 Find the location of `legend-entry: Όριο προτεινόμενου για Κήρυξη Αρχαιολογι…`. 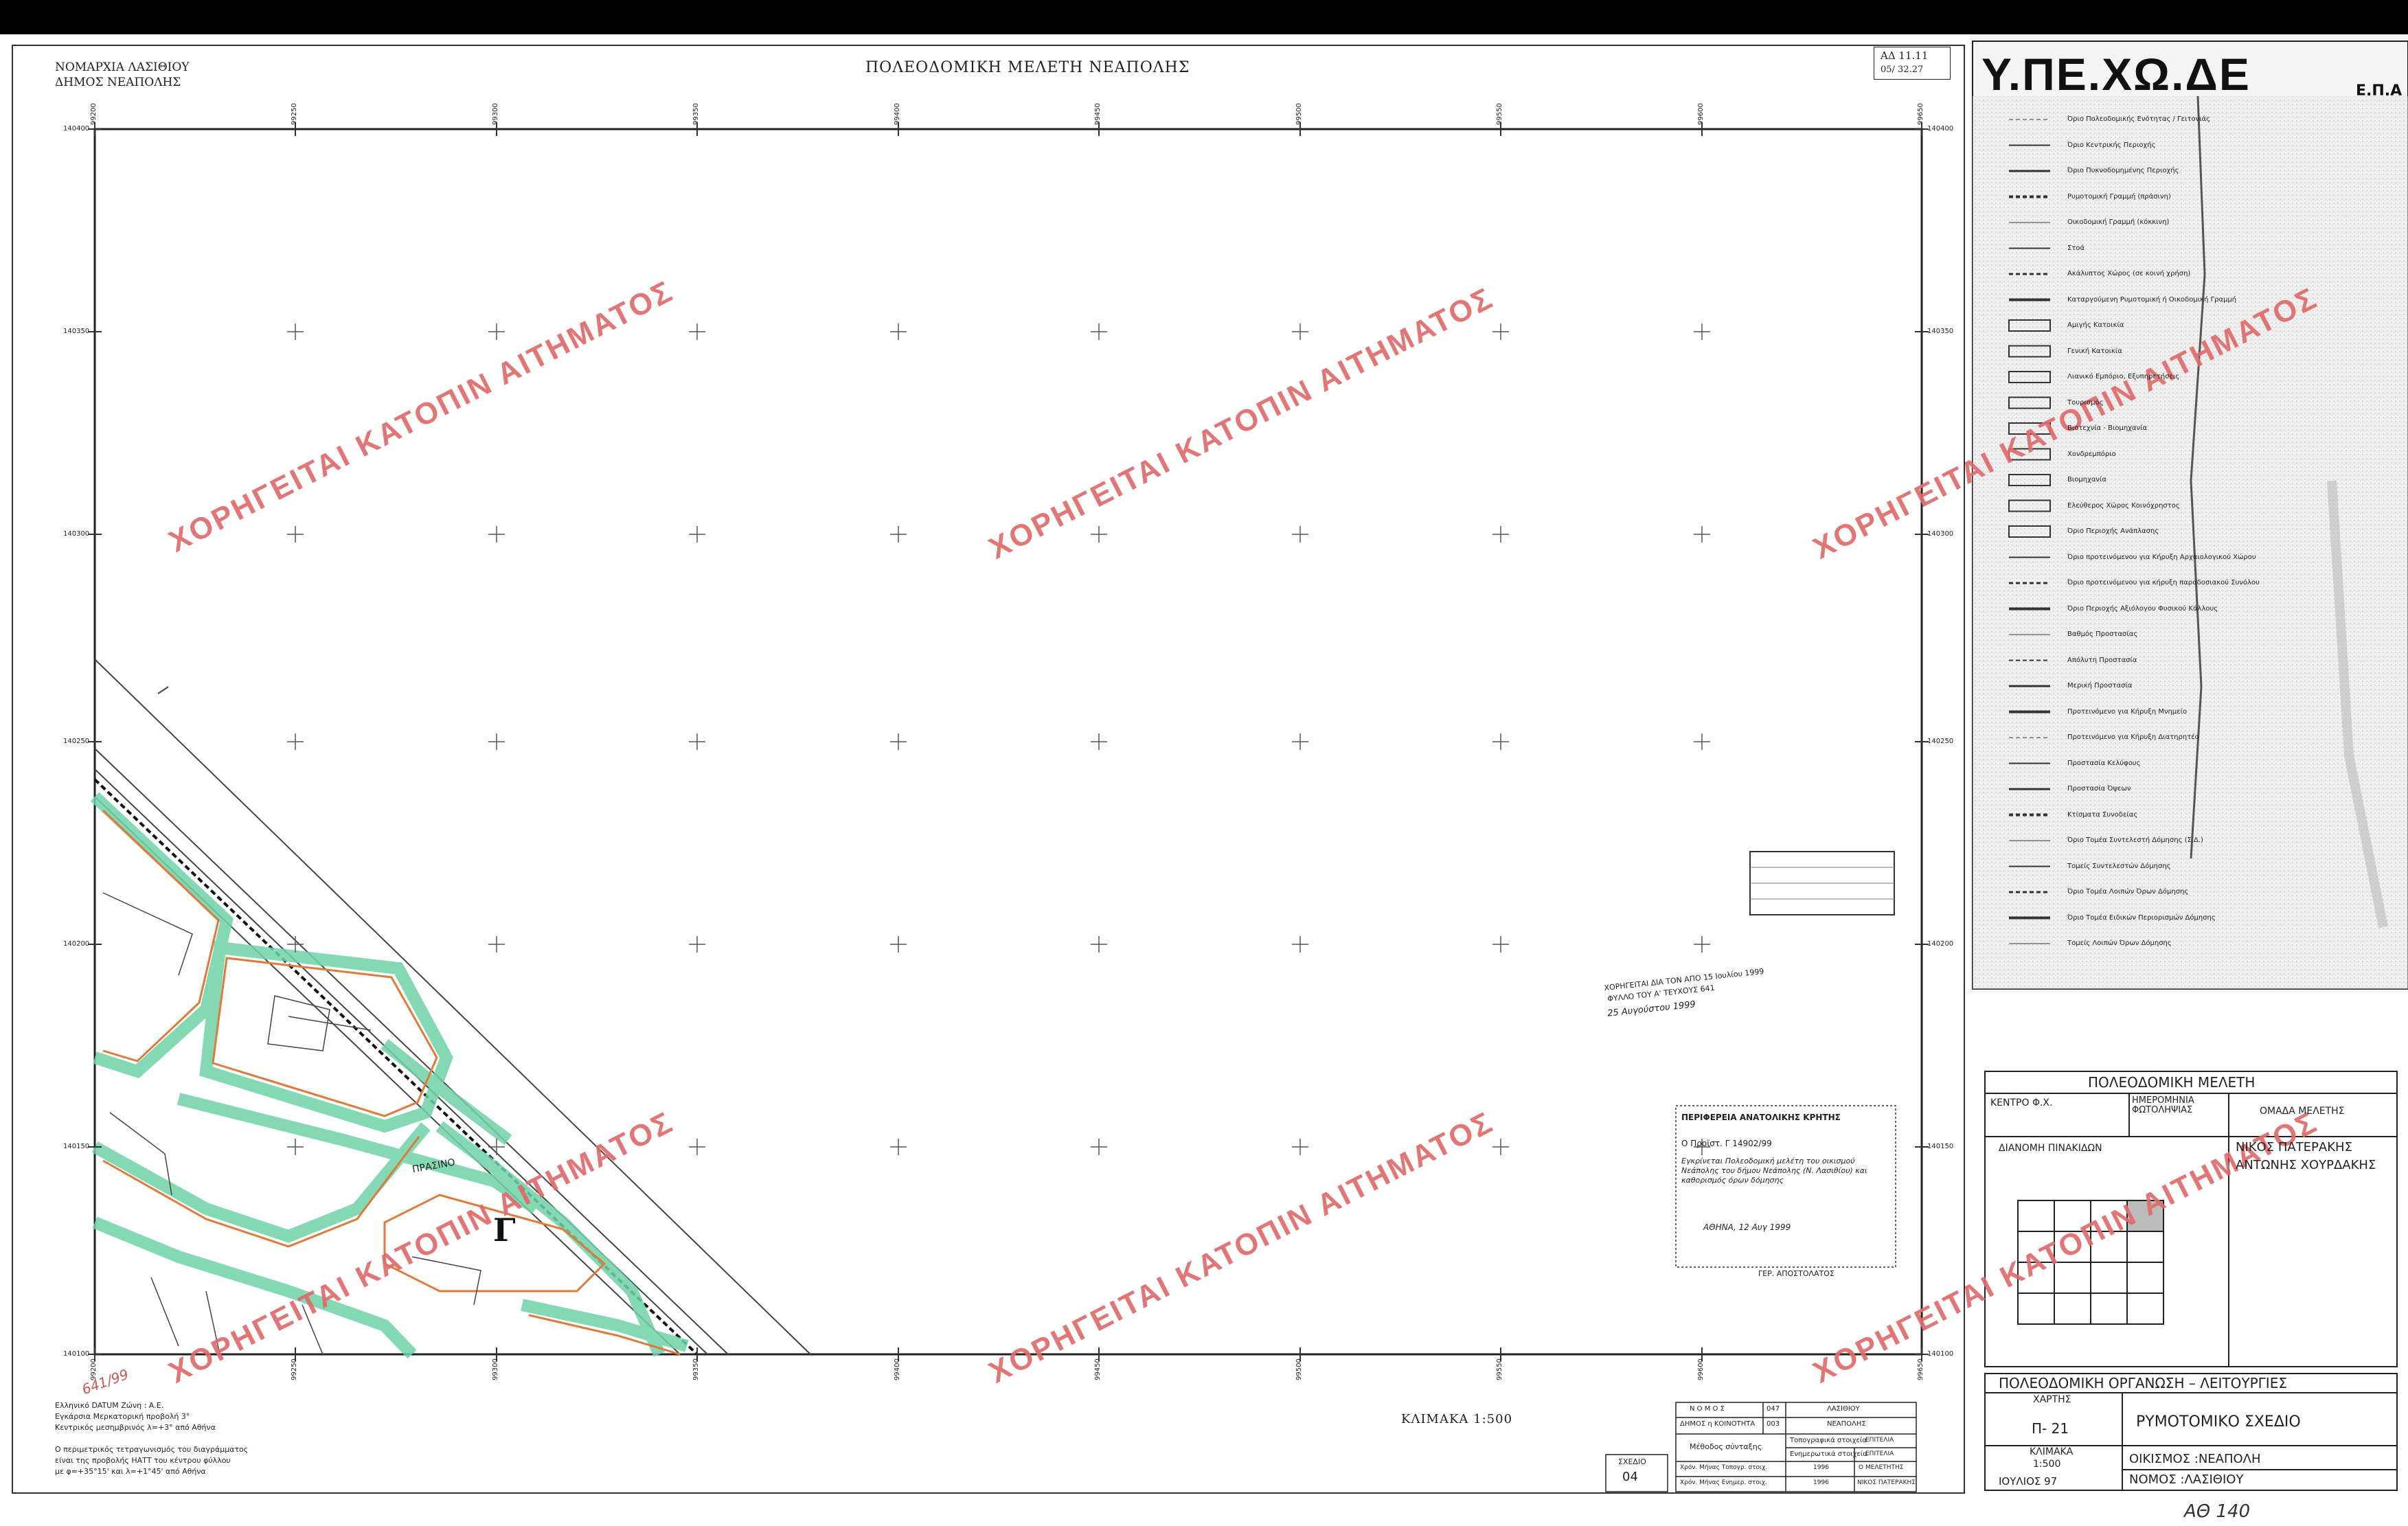

legend-entry: Όριο προτεινόμενου για Κήρυξη Αρχαιολογι… is located at coordinates (2161, 557).